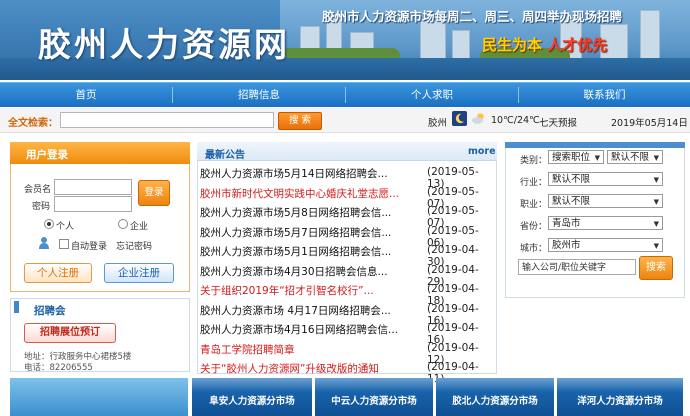 The image size is (690, 416). What do you see at coordinates (630, 157) in the screenshot?
I see `category-limit-value: 默认不限` at bounding box center [630, 157].